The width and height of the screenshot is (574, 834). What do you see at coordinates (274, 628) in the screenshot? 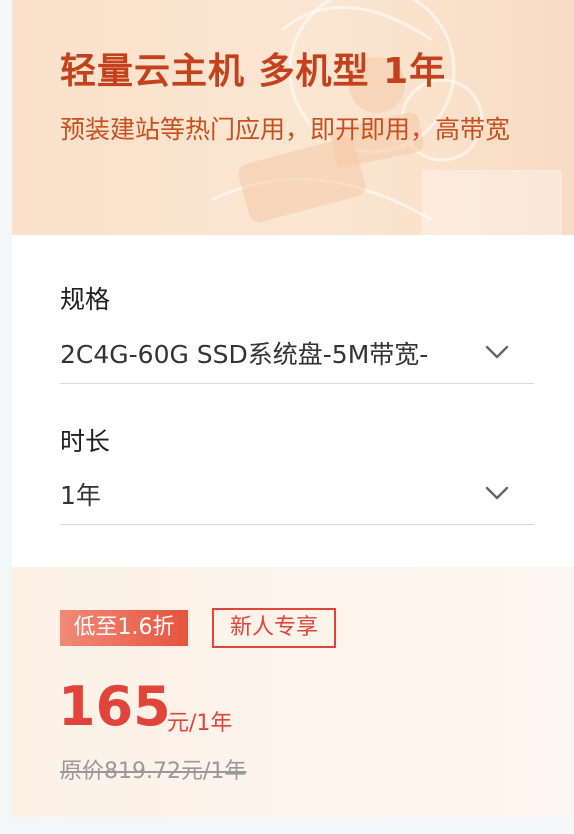
I see `new-user-badge: 新人专享` at bounding box center [274, 628].